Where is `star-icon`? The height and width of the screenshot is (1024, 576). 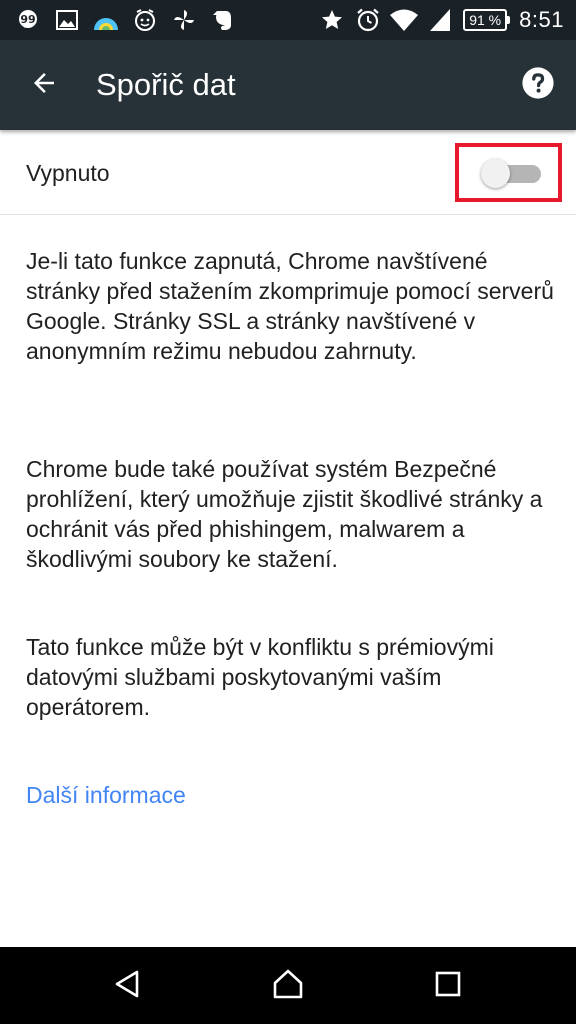
star-icon is located at coordinates (332, 20).